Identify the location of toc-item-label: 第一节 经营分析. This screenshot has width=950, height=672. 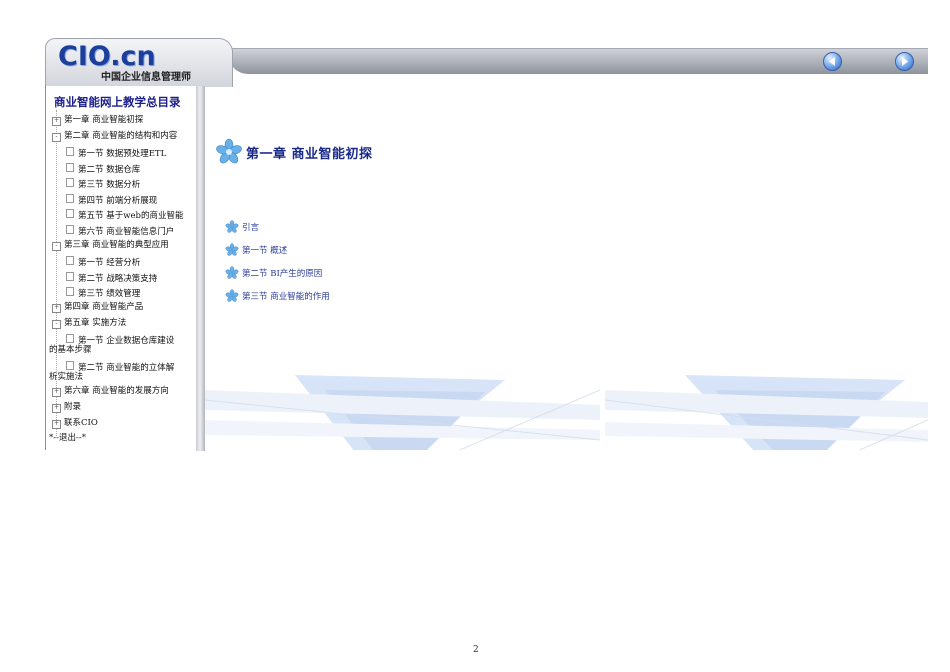
(109, 263).